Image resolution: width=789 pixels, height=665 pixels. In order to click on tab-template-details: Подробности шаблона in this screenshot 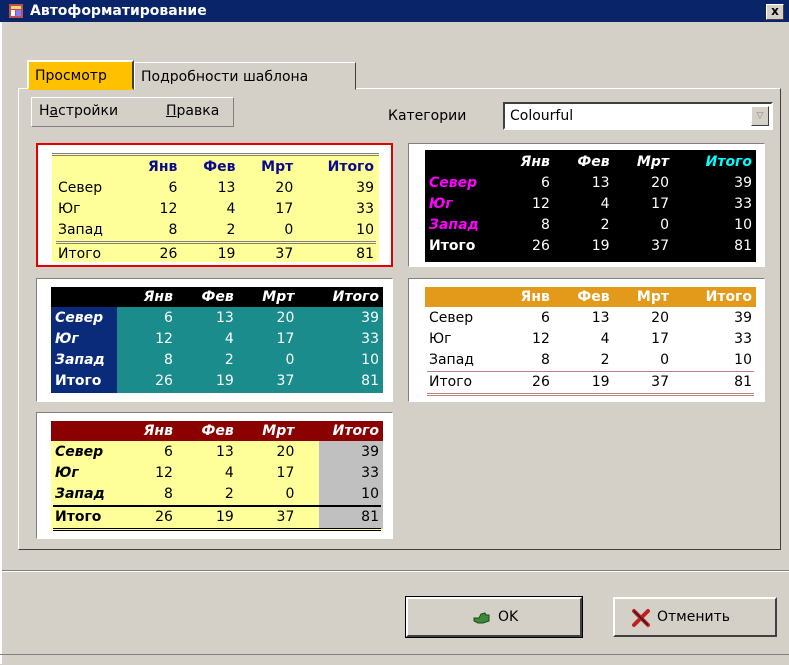, I will do `click(245, 76)`.